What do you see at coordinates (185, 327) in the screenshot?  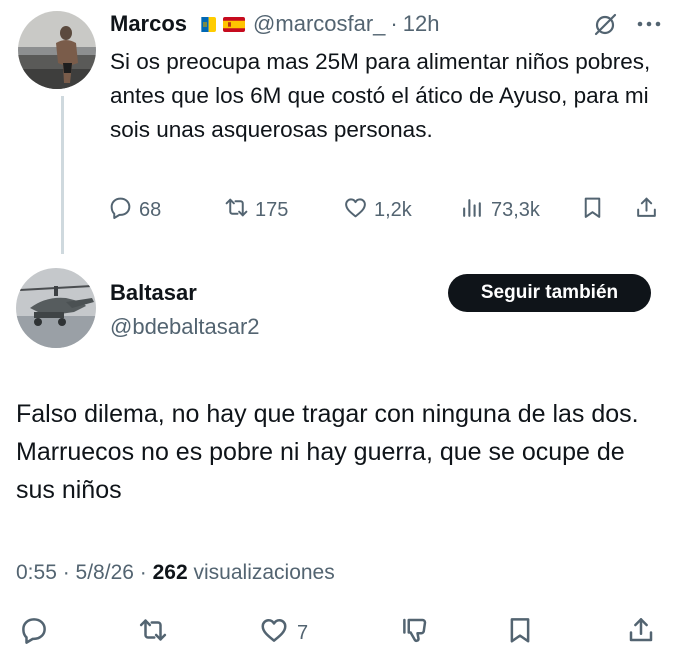 I see `author-handle: @bdebaltasar2` at bounding box center [185, 327].